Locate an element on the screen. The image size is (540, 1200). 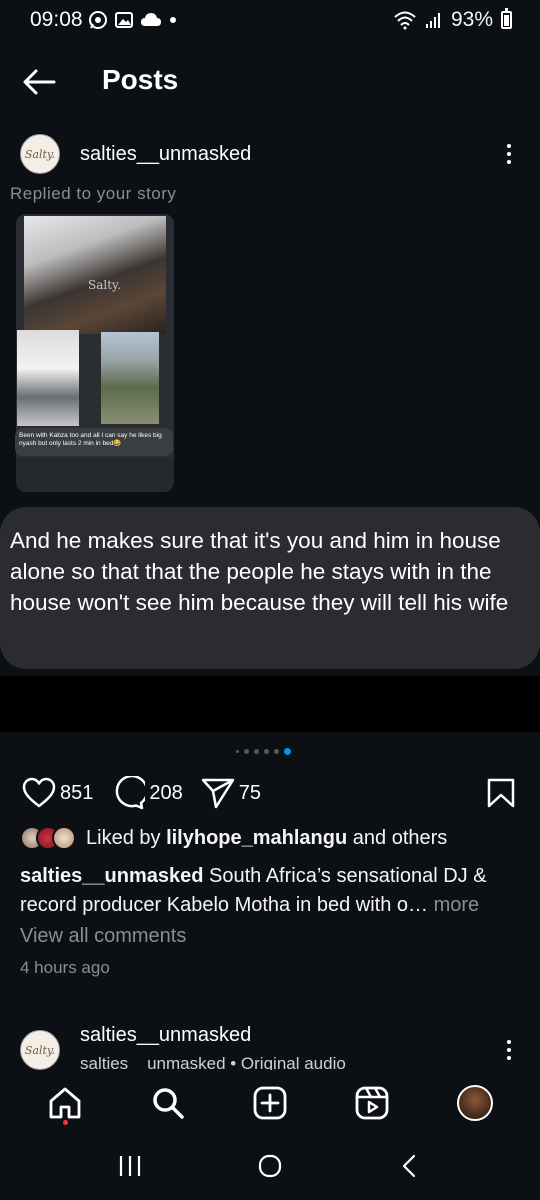
share-button: 75 is located at coordinates (231, 793).